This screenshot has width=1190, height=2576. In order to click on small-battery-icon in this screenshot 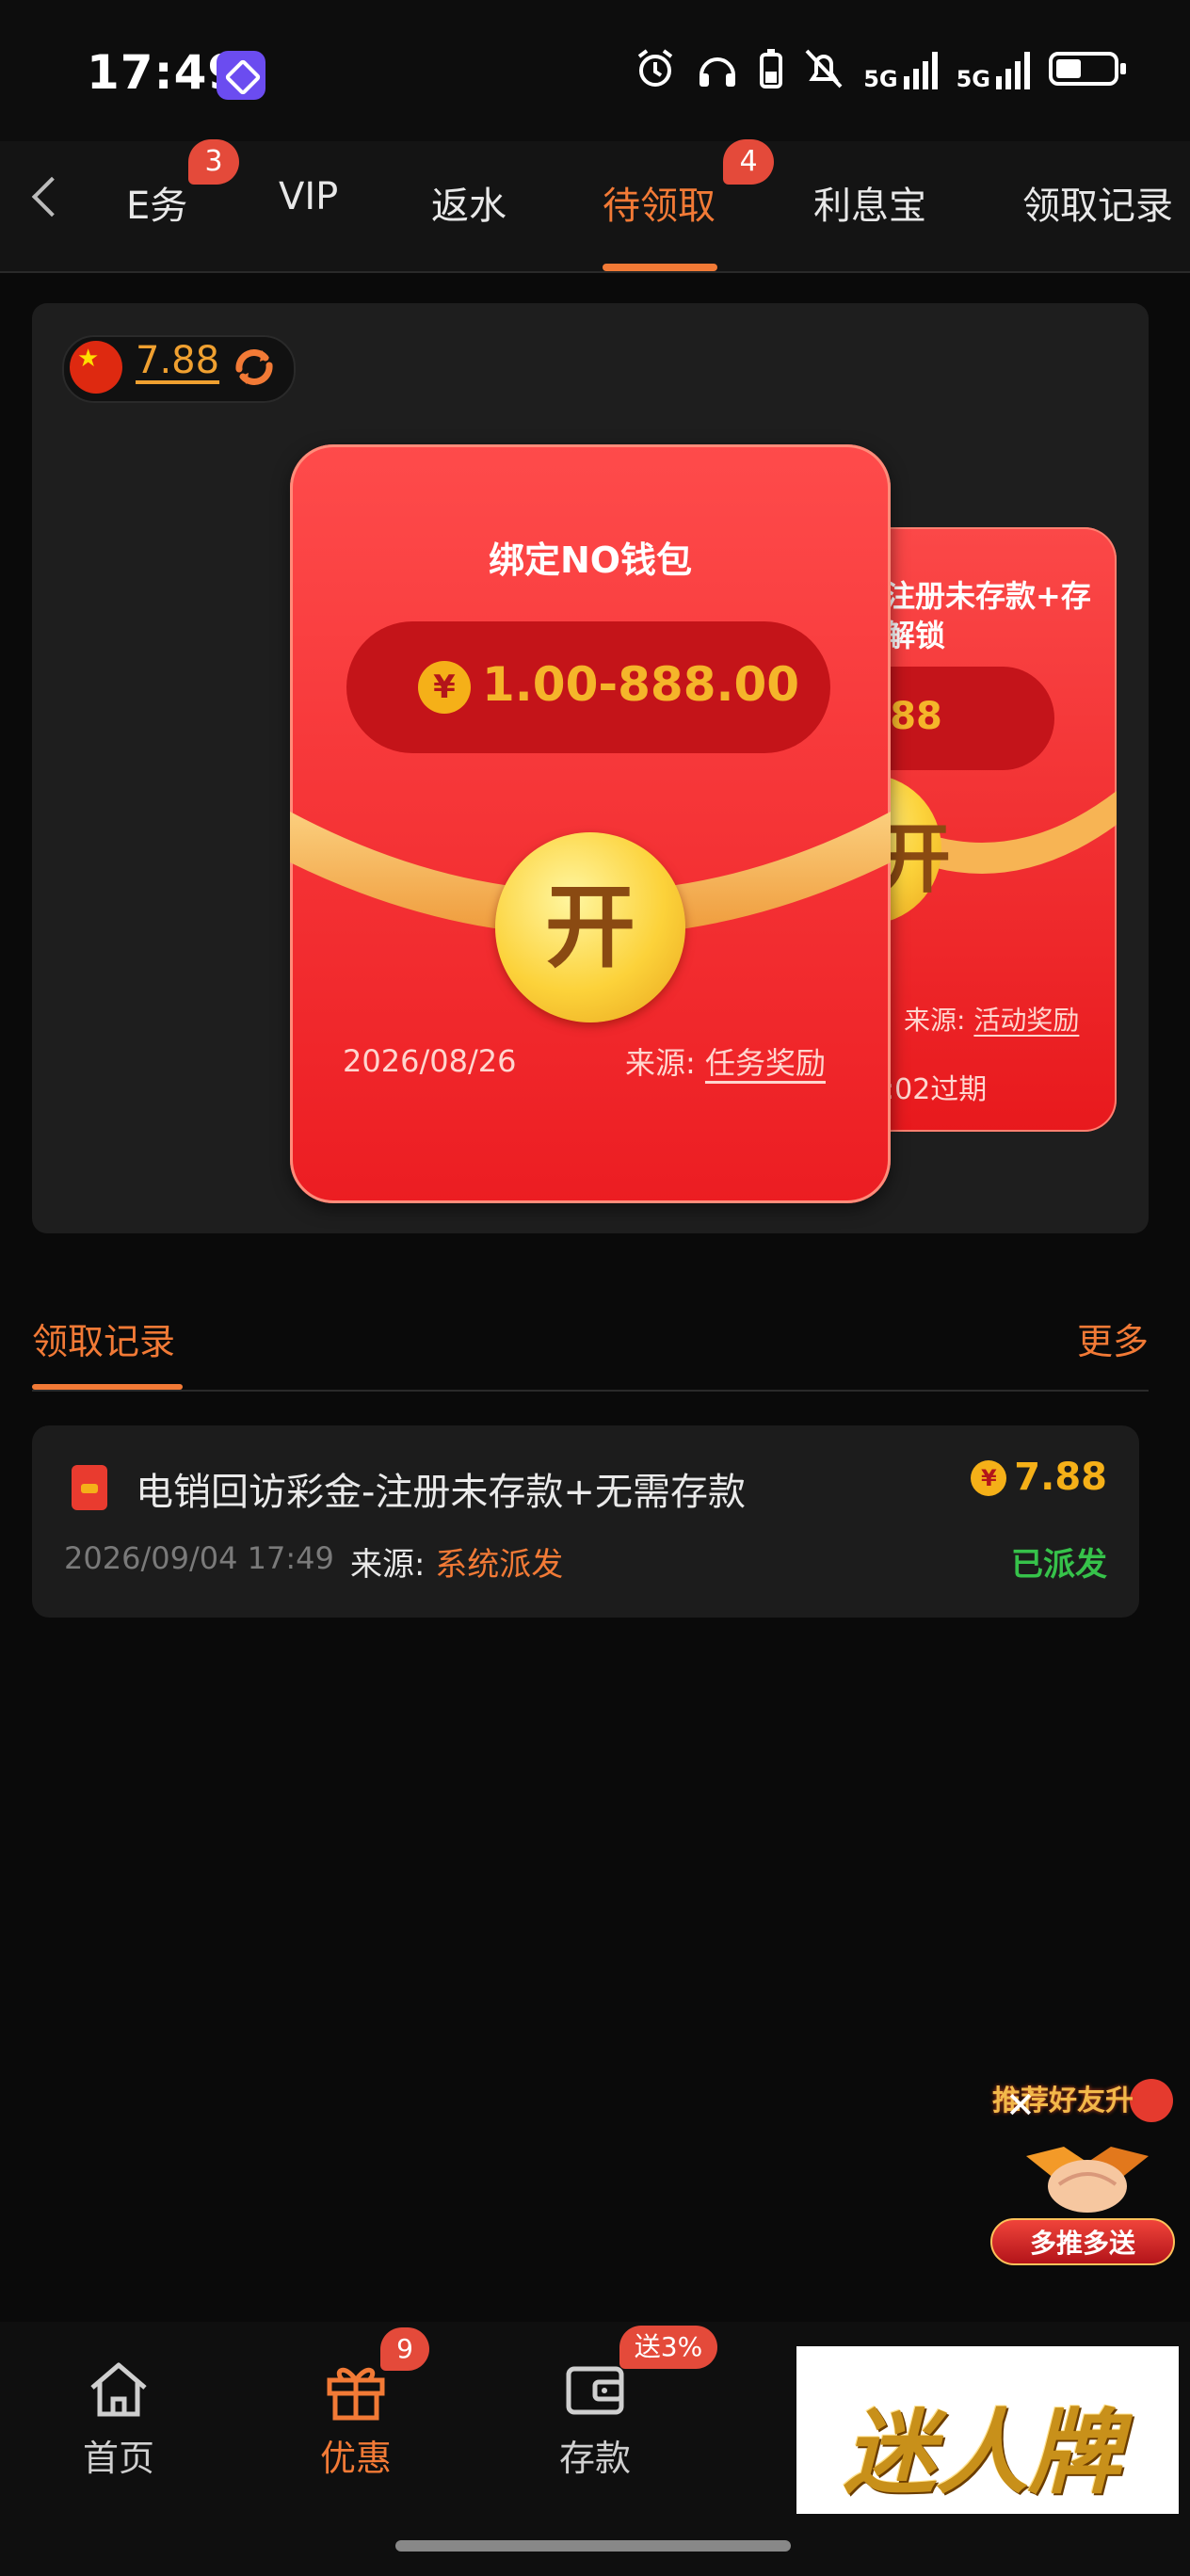, I will do `click(771, 69)`.